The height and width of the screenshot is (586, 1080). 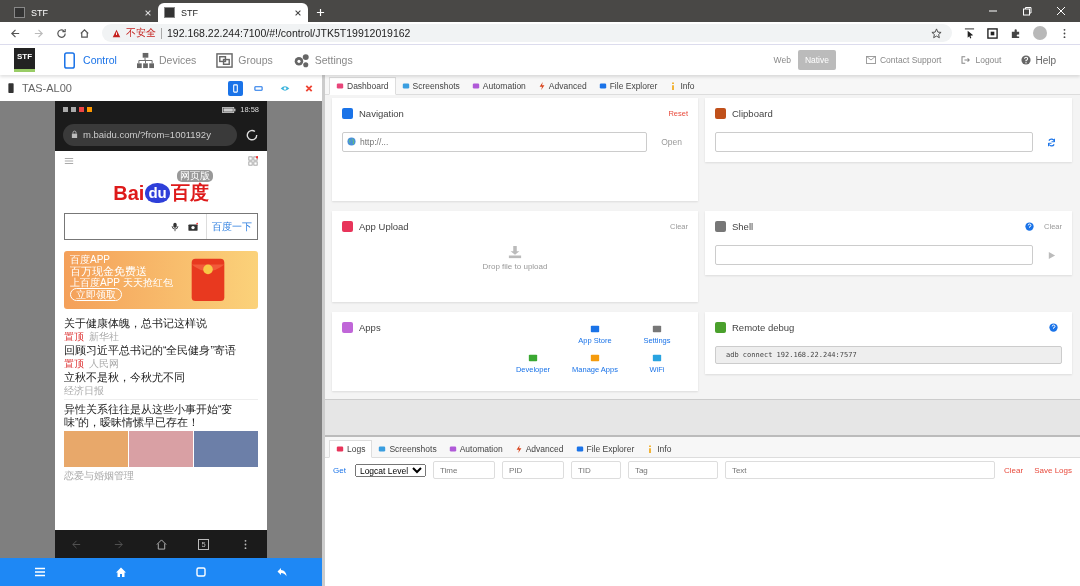 What do you see at coordinates (74, 134) in the screenshot?
I see `lock-icon` at bounding box center [74, 134].